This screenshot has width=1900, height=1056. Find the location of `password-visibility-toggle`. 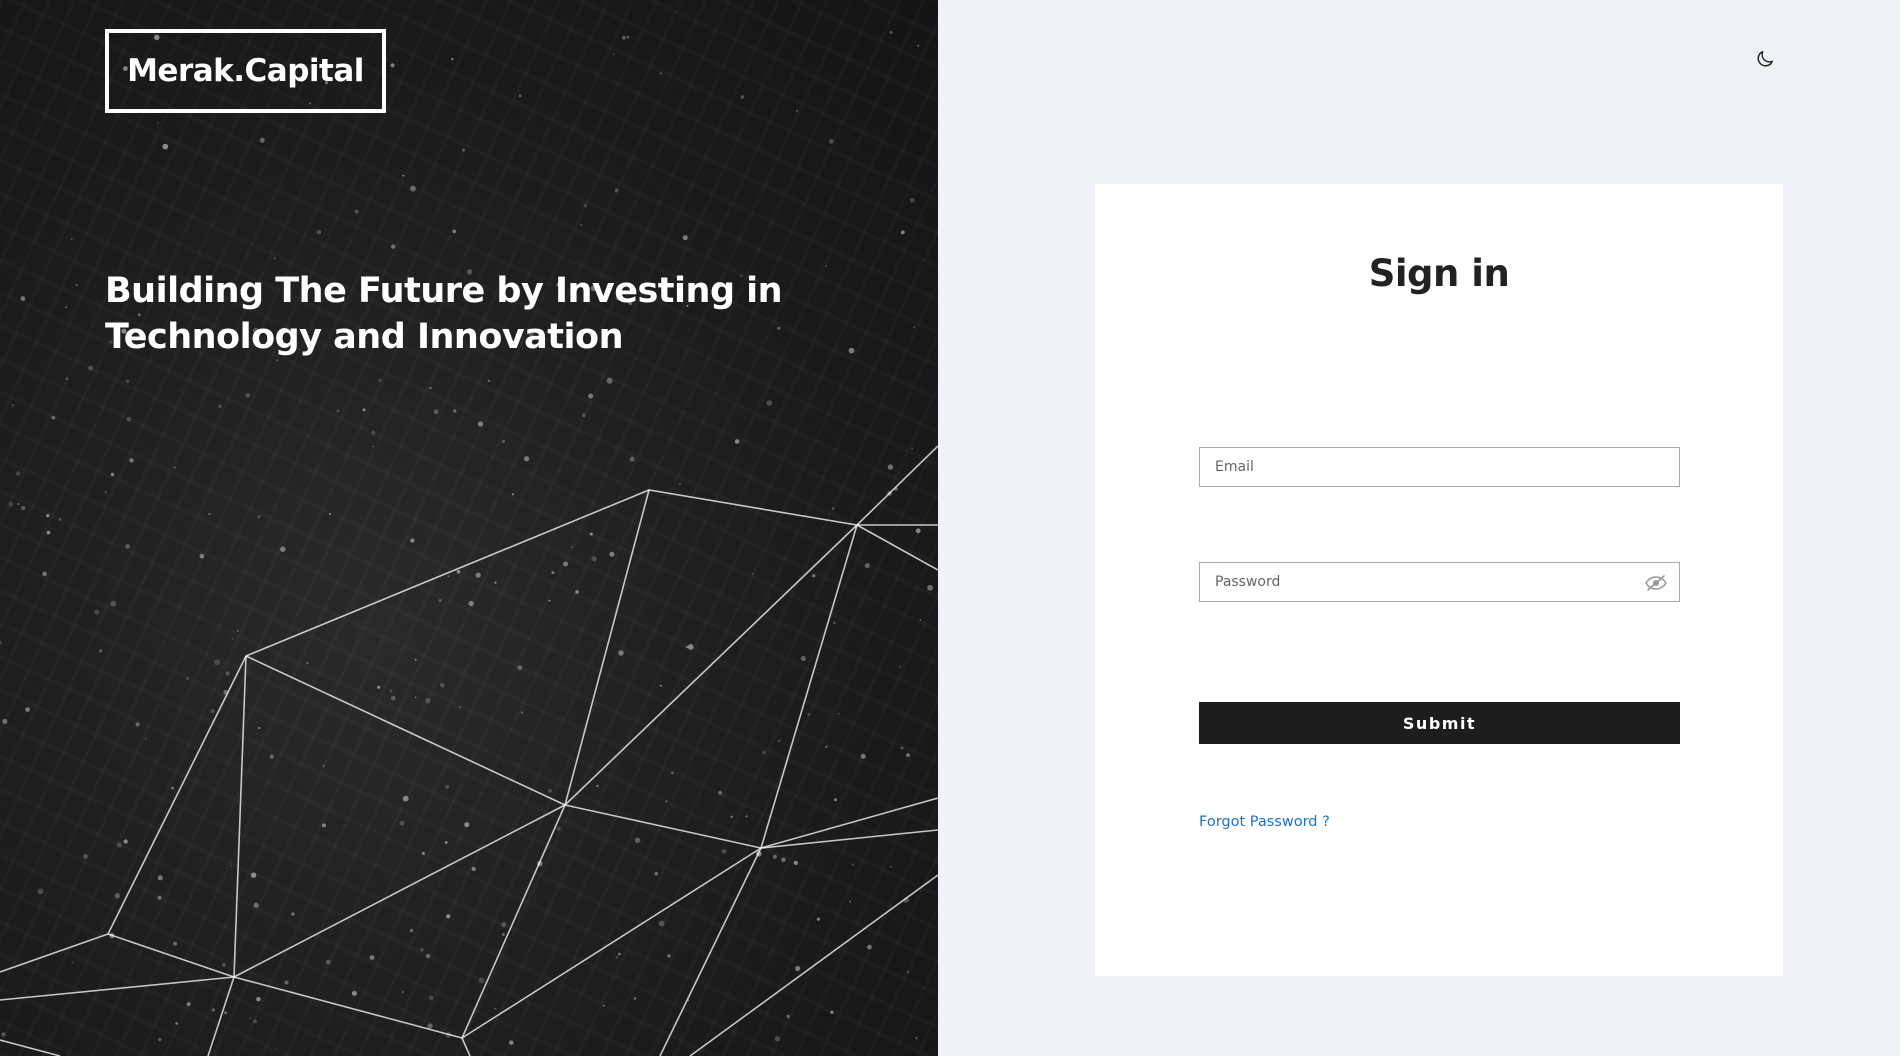

password-visibility-toggle is located at coordinates (1656, 583).